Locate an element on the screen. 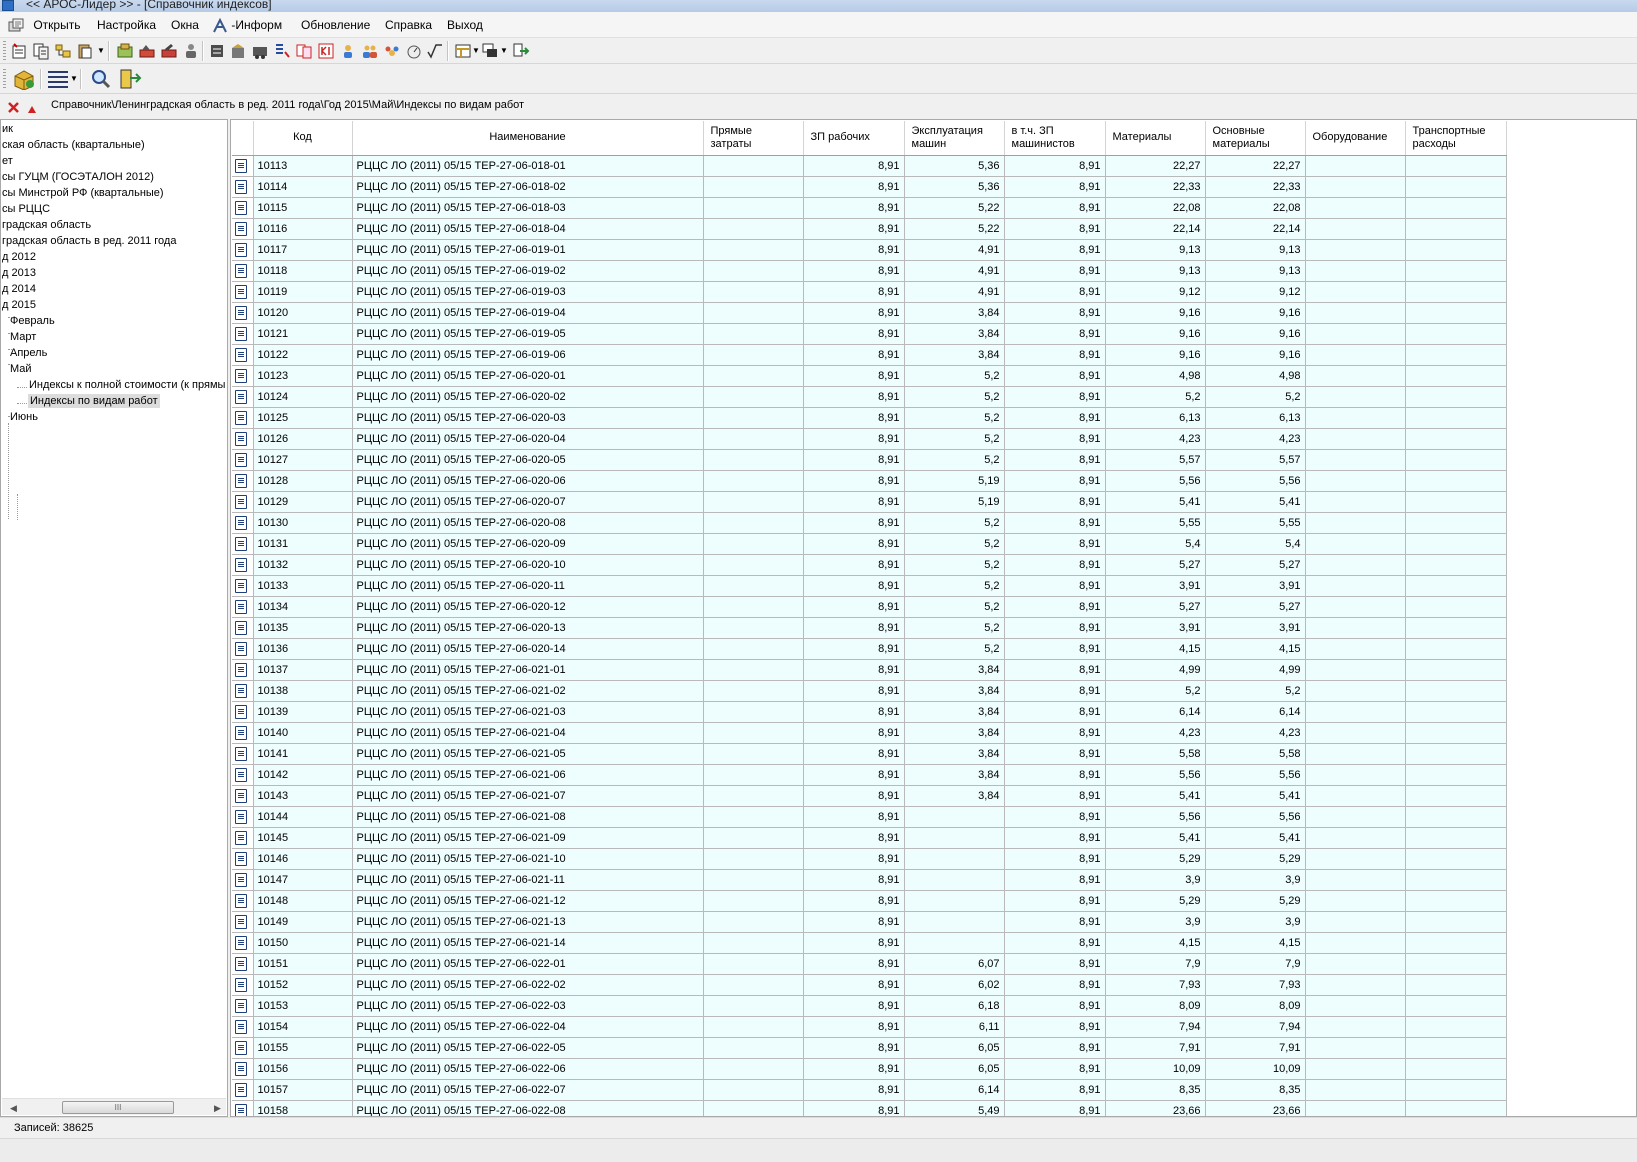 This screenshot has height=1162, width=1637. cell-osn: 5,56 is located at coordinates (1255, 481).